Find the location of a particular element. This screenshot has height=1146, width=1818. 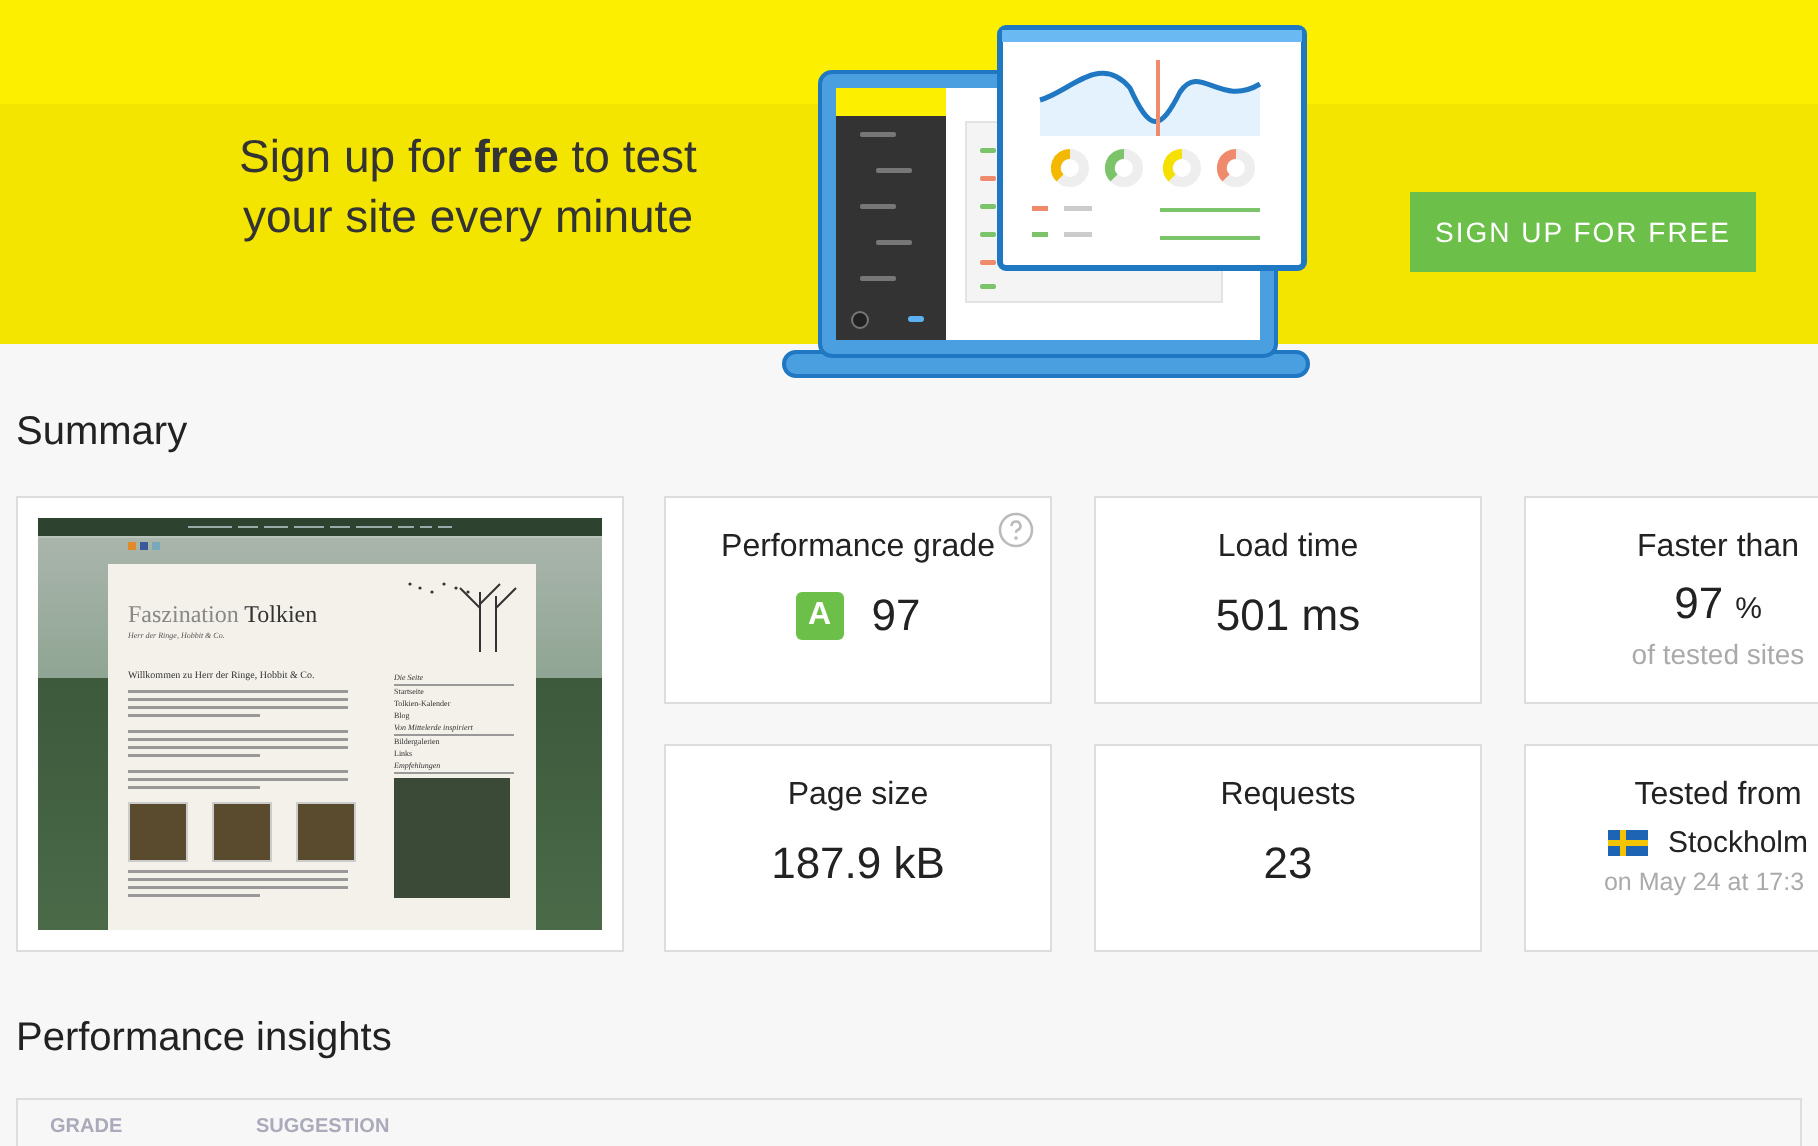

metric-label: Requests is located at coordinates (1288, 796).